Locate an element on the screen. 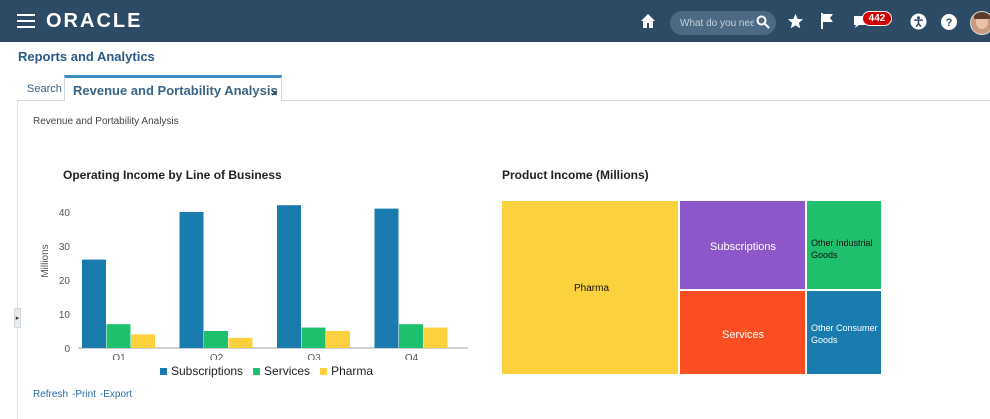 Image resolution: width=990 pixels, height=419 pixels. x-tick-label: Q3 is located at coordinates (314, 356).